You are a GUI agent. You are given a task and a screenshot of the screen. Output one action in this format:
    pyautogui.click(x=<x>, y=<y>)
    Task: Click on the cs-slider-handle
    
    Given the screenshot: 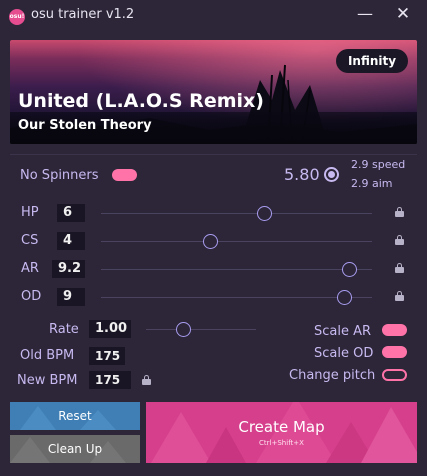 What is the action you would take?
    pyautogui.click(x=210, y=241)
    